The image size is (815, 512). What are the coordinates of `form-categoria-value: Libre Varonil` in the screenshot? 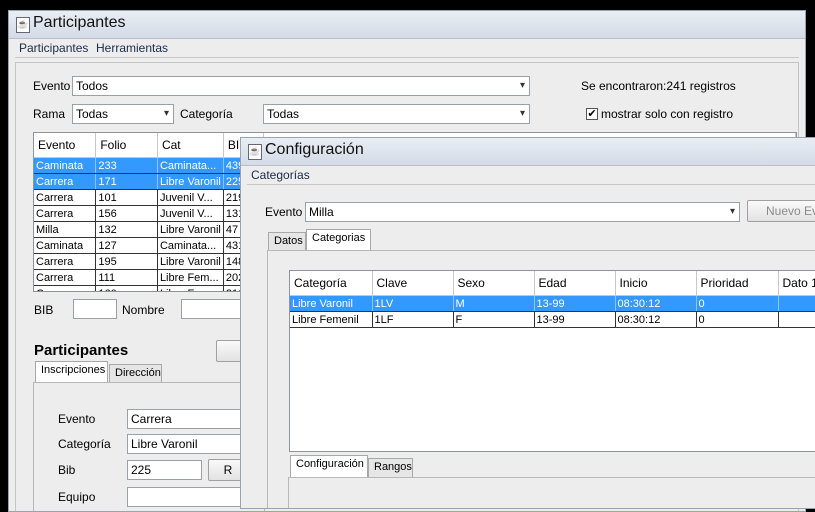 It's located at (164, 444).